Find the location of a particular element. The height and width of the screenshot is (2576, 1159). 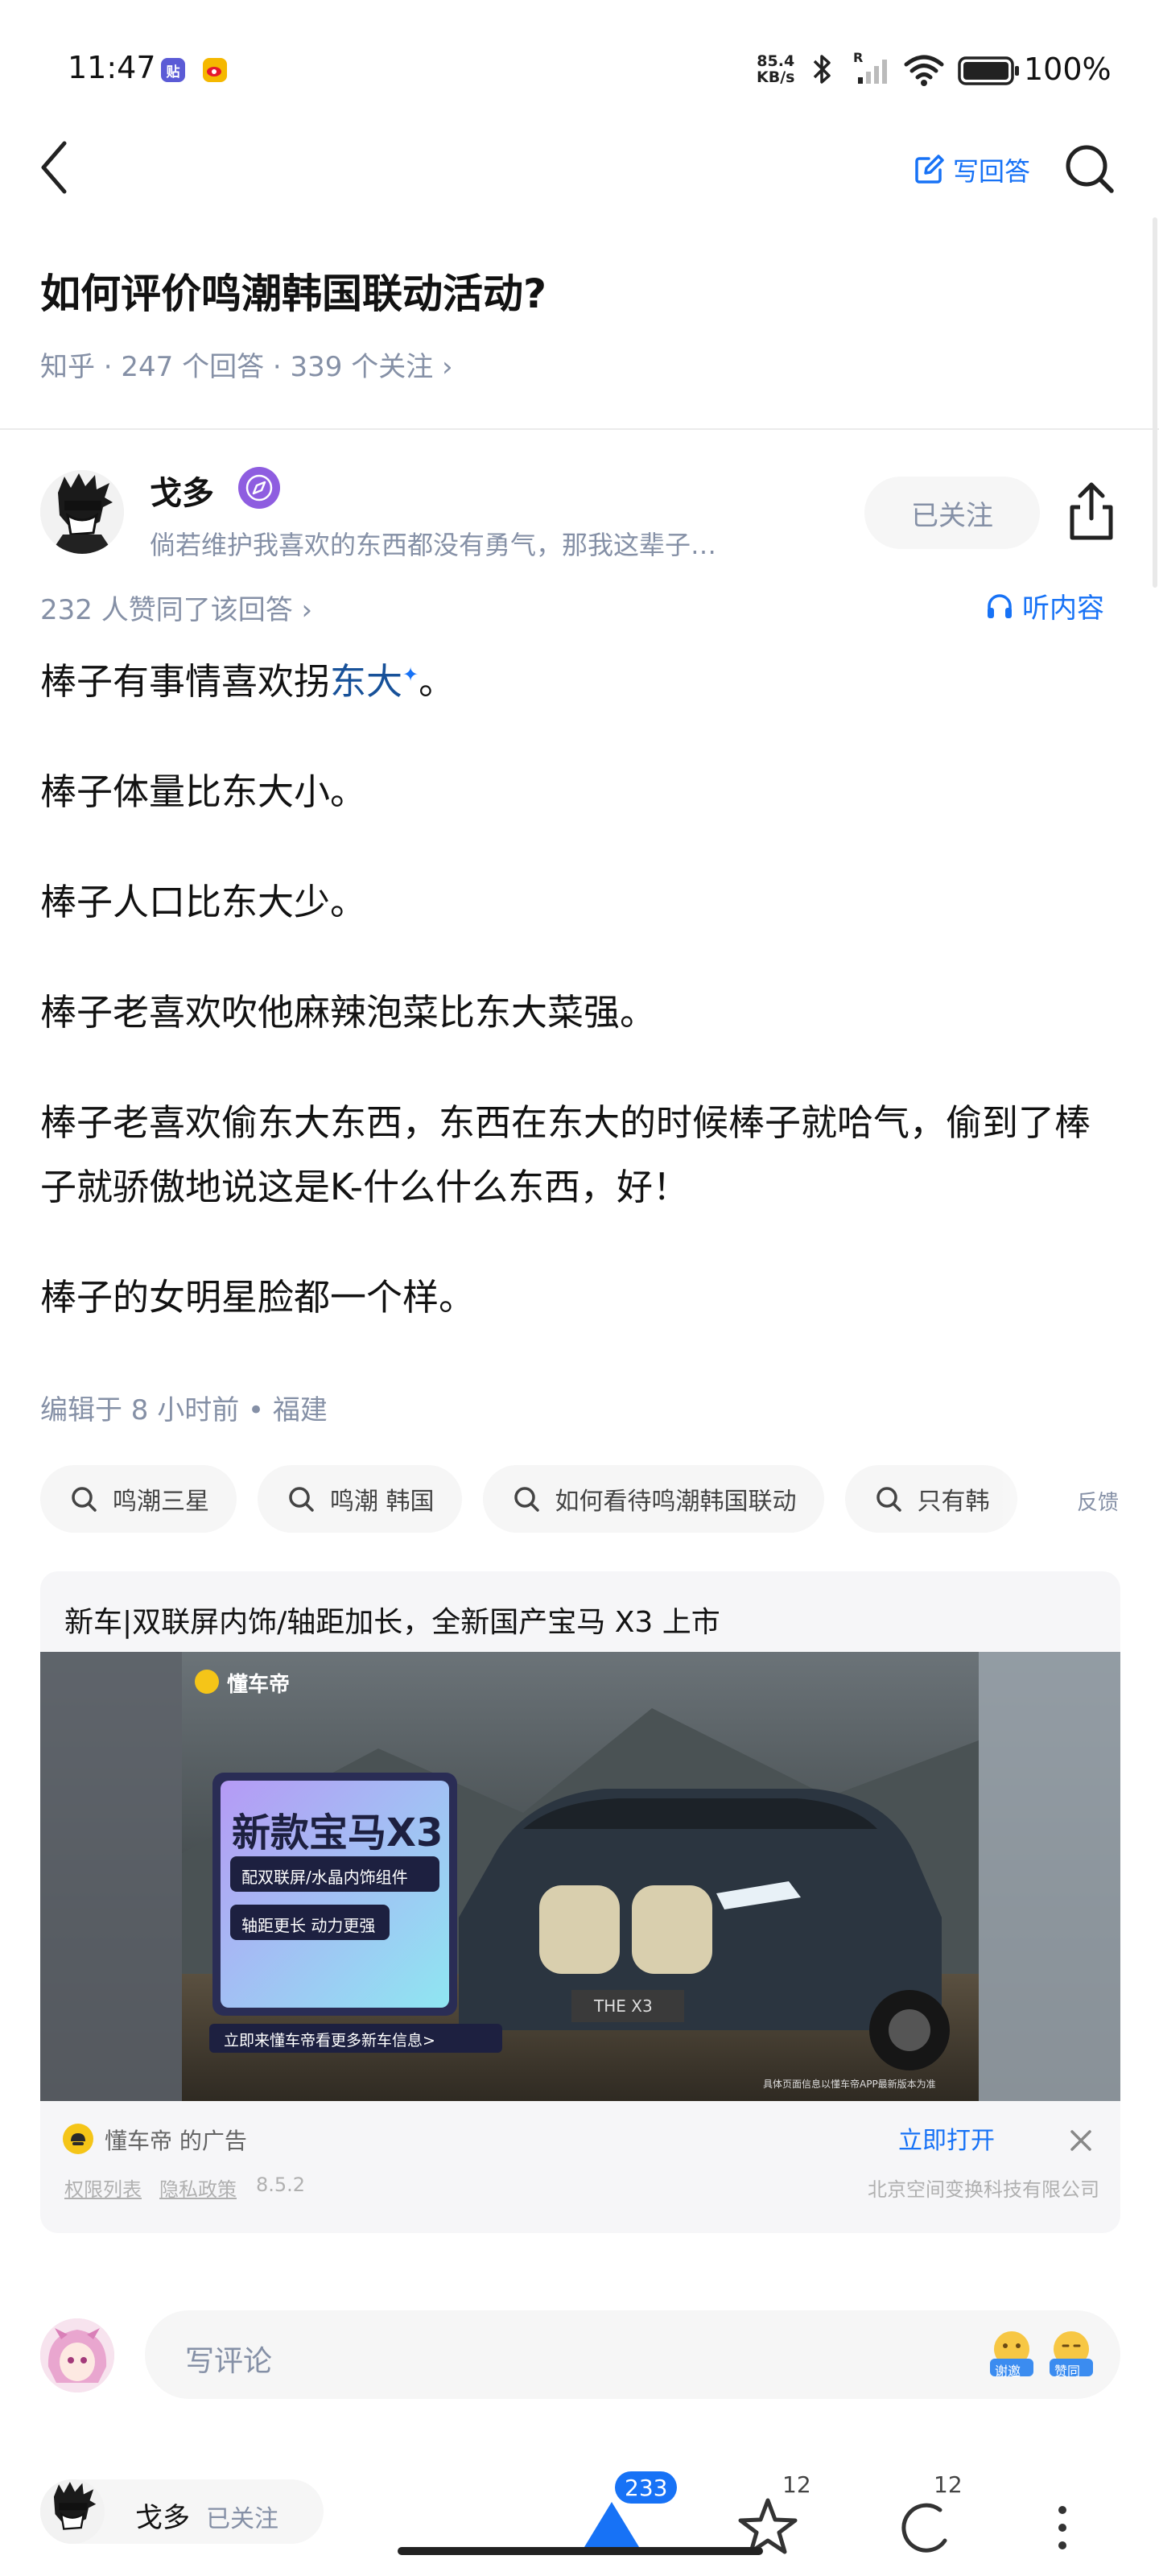

ad-feature: 配双联屏/水晶内饰组件 is located at coordinates (324, 1877).